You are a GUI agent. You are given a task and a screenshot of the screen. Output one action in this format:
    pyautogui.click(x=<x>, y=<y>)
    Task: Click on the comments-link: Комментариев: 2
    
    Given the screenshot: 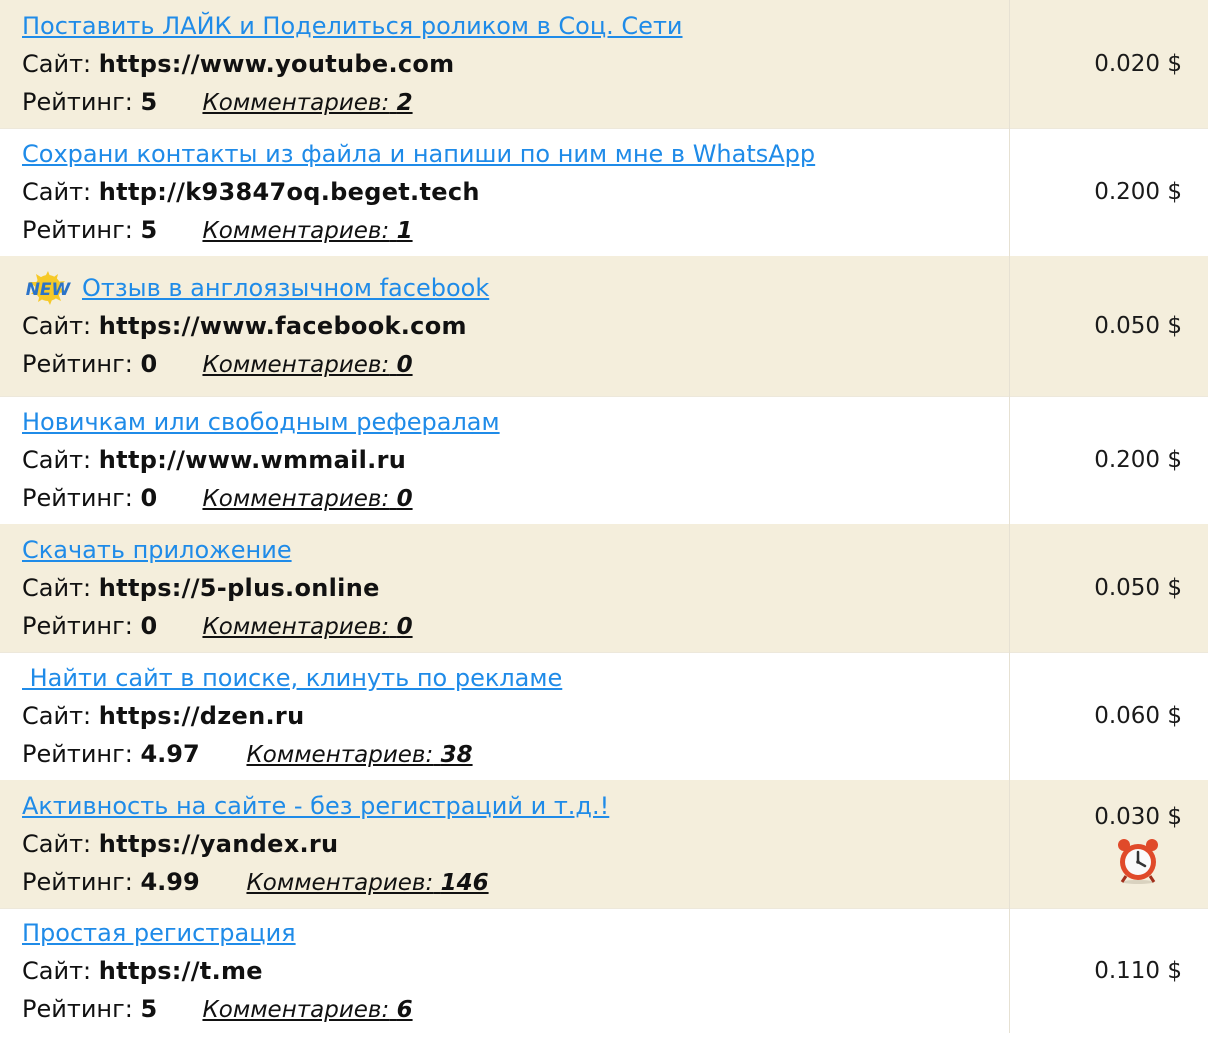 What is the action you would take?
    pyautogui.click(x=307, y=103)
    